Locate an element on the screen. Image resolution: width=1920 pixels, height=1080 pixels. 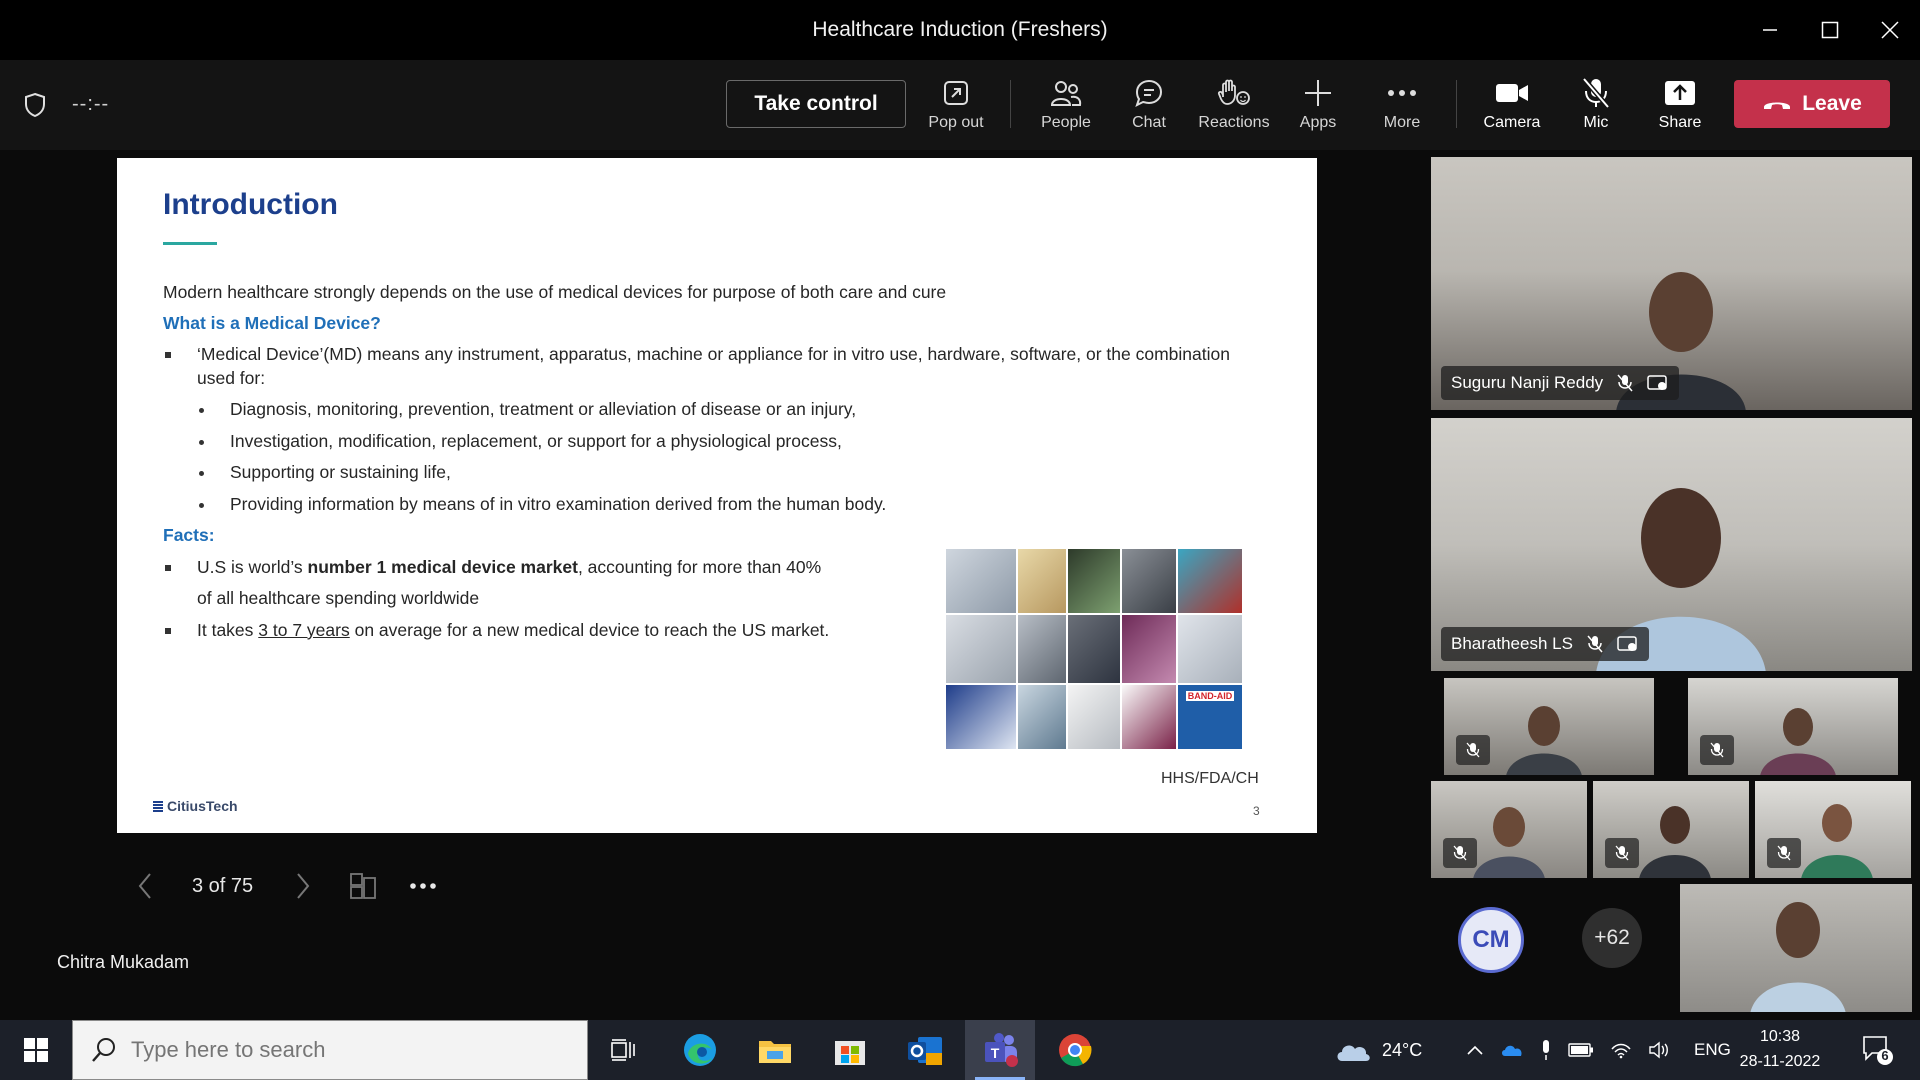
share-icon is located at coordinates (1680, 93).